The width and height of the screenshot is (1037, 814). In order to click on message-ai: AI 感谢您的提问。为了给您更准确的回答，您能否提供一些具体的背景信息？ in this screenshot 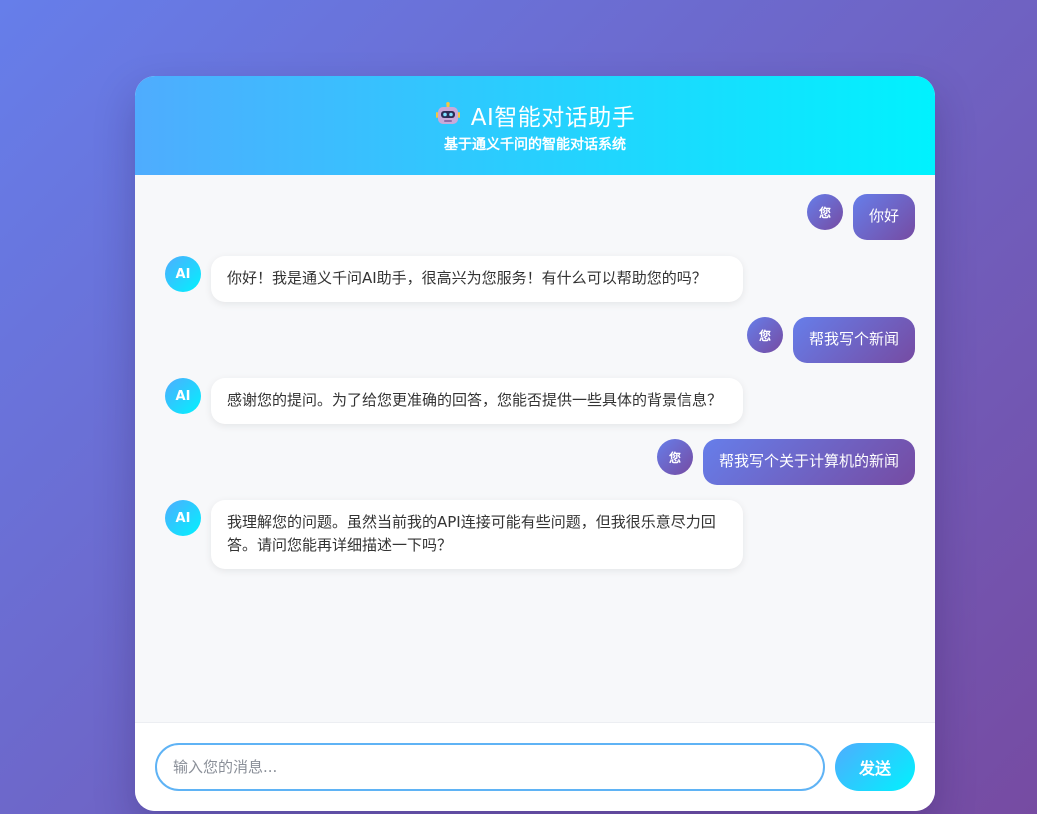, I will do `click(540, 401)`.